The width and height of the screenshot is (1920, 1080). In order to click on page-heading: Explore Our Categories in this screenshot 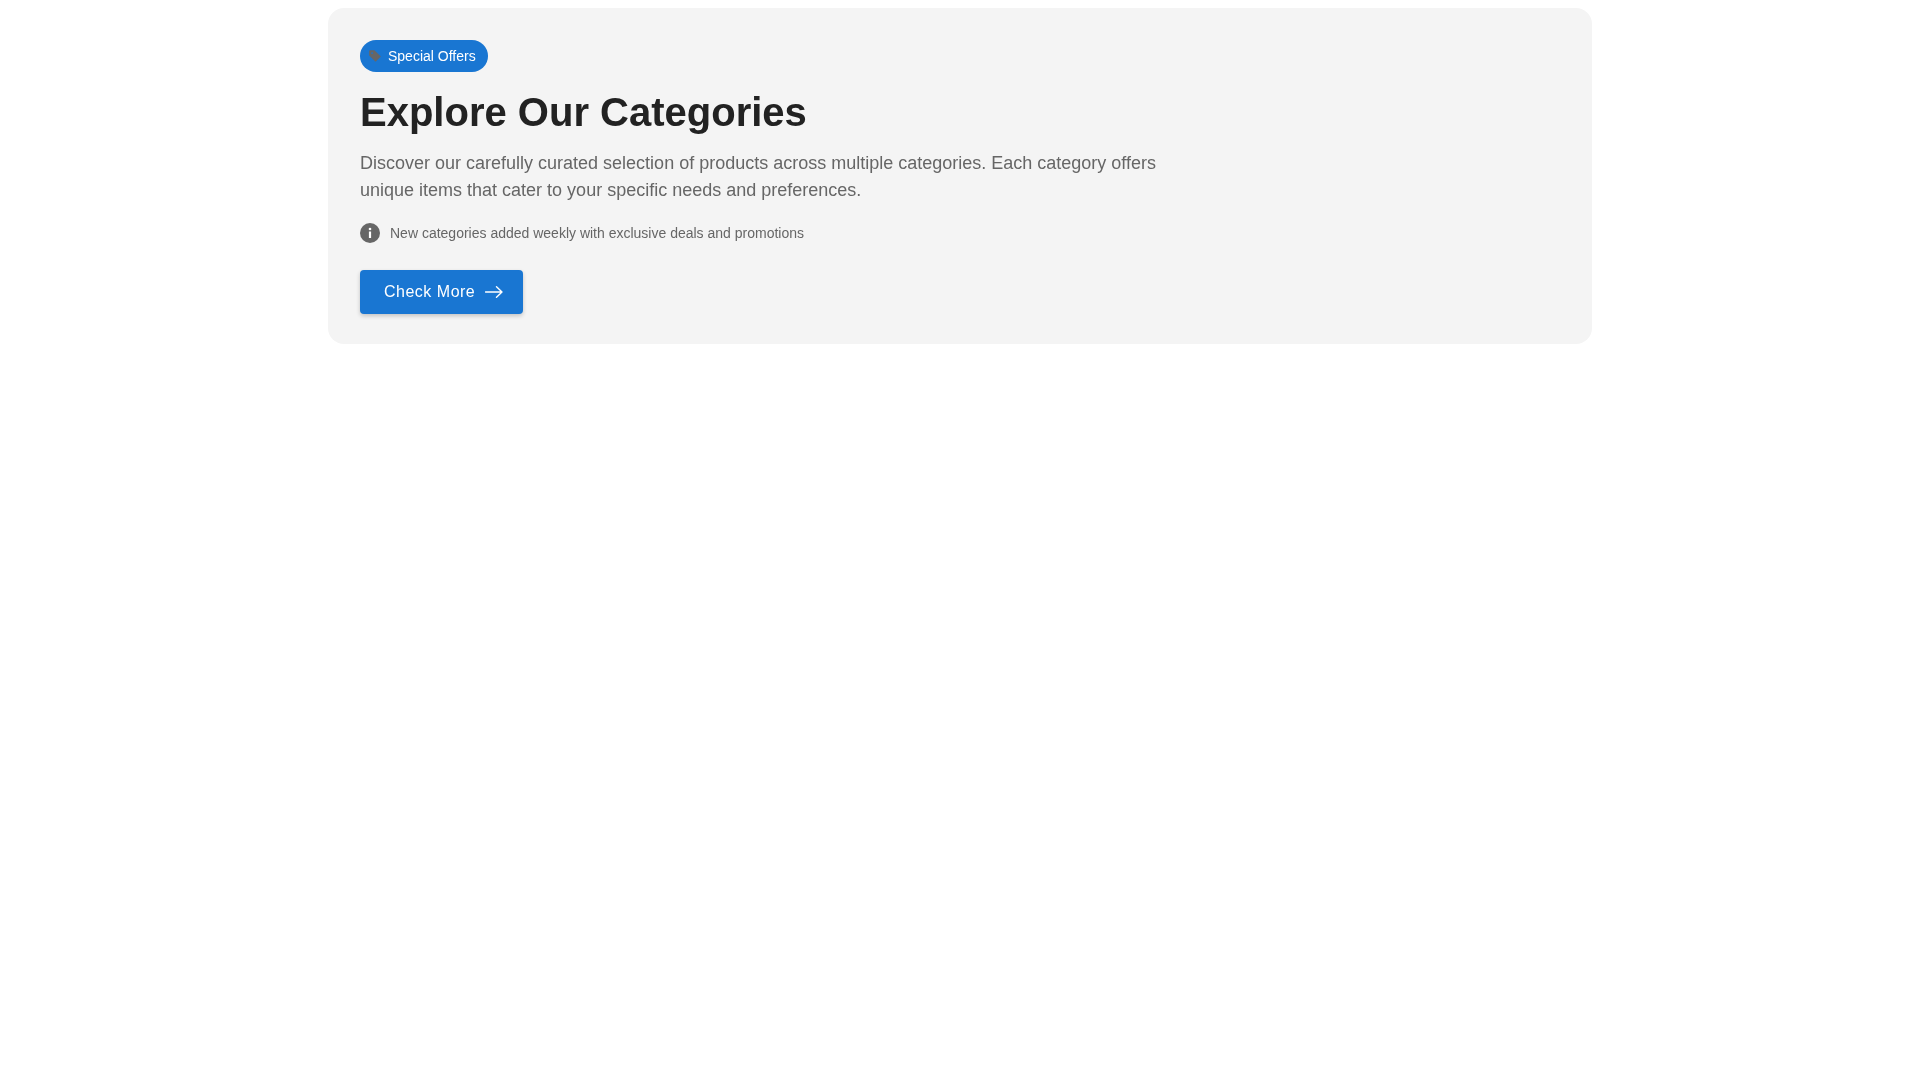, I will do `click(583, 112)`.